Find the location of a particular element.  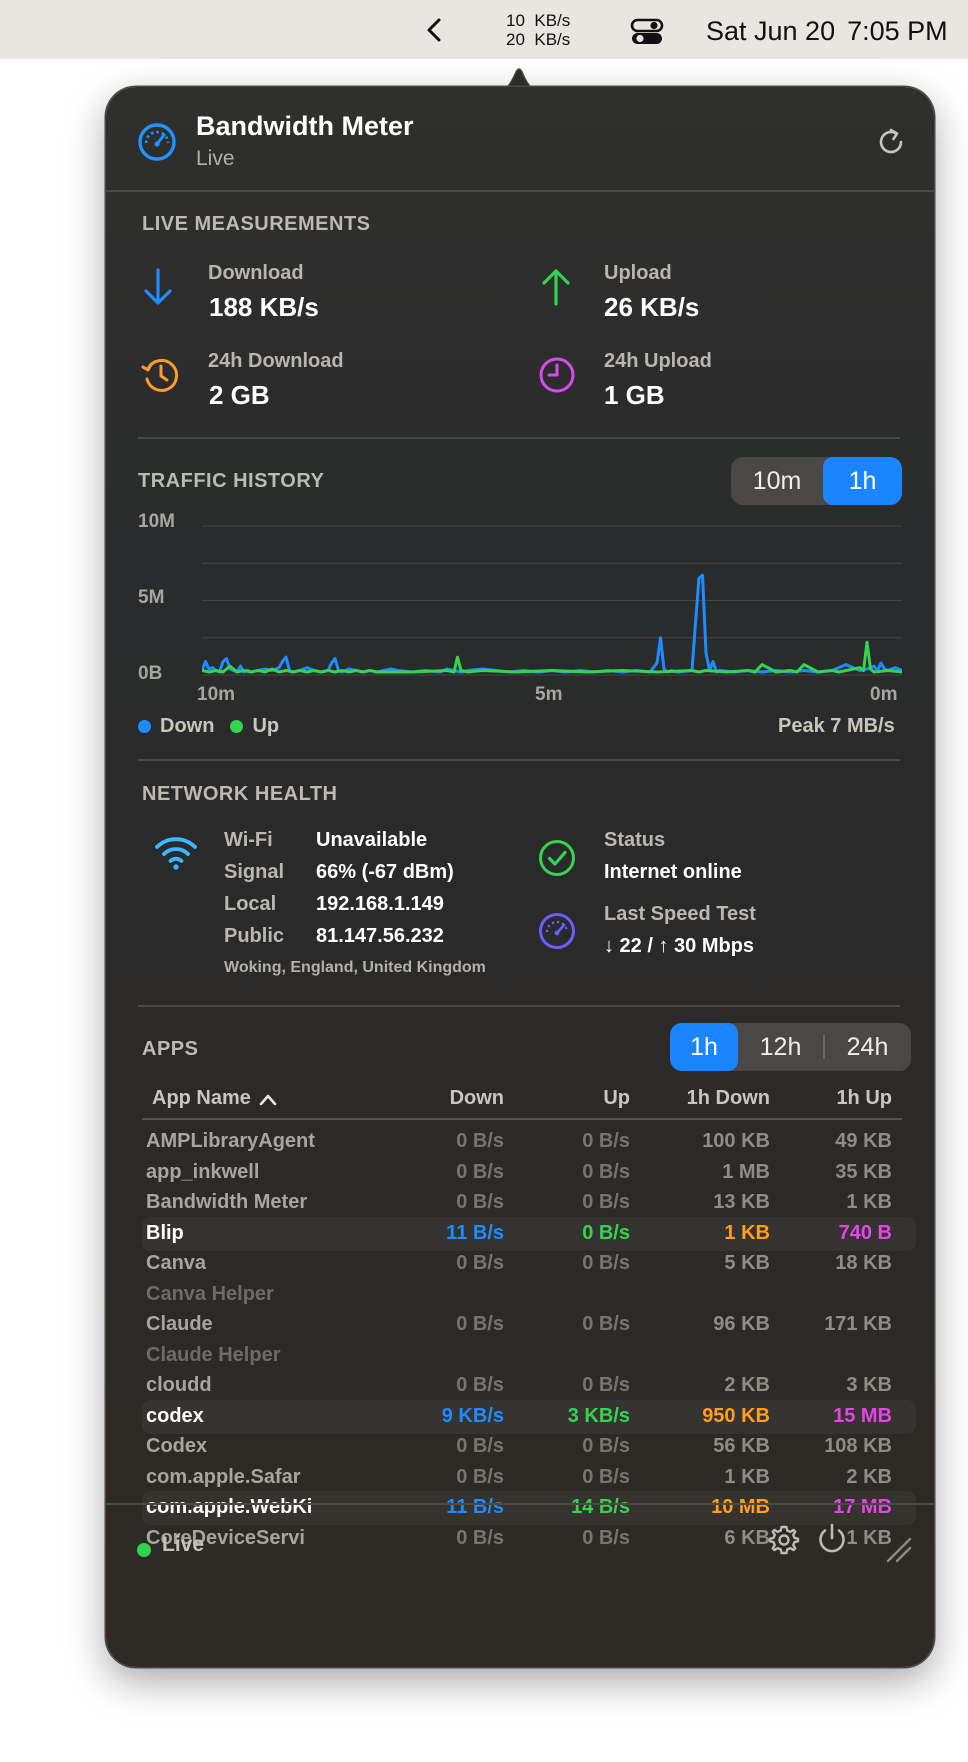

menubar-date: Sat Jun 20 is located at coordinates (771, 31).